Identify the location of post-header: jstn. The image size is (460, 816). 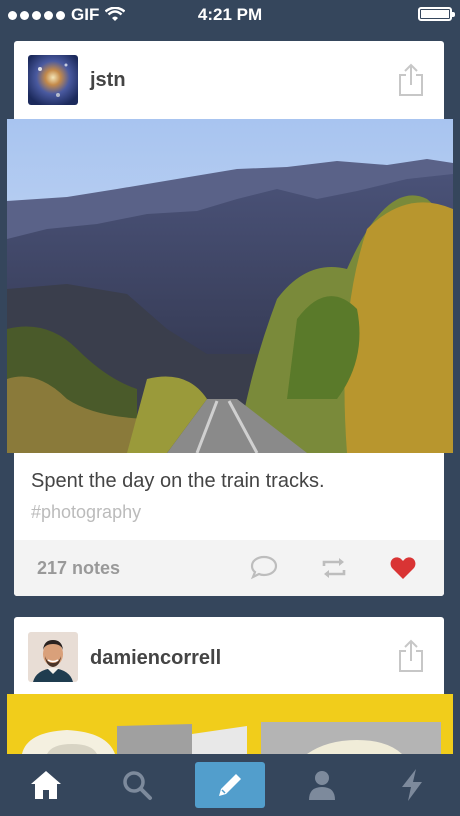
(229, 81).